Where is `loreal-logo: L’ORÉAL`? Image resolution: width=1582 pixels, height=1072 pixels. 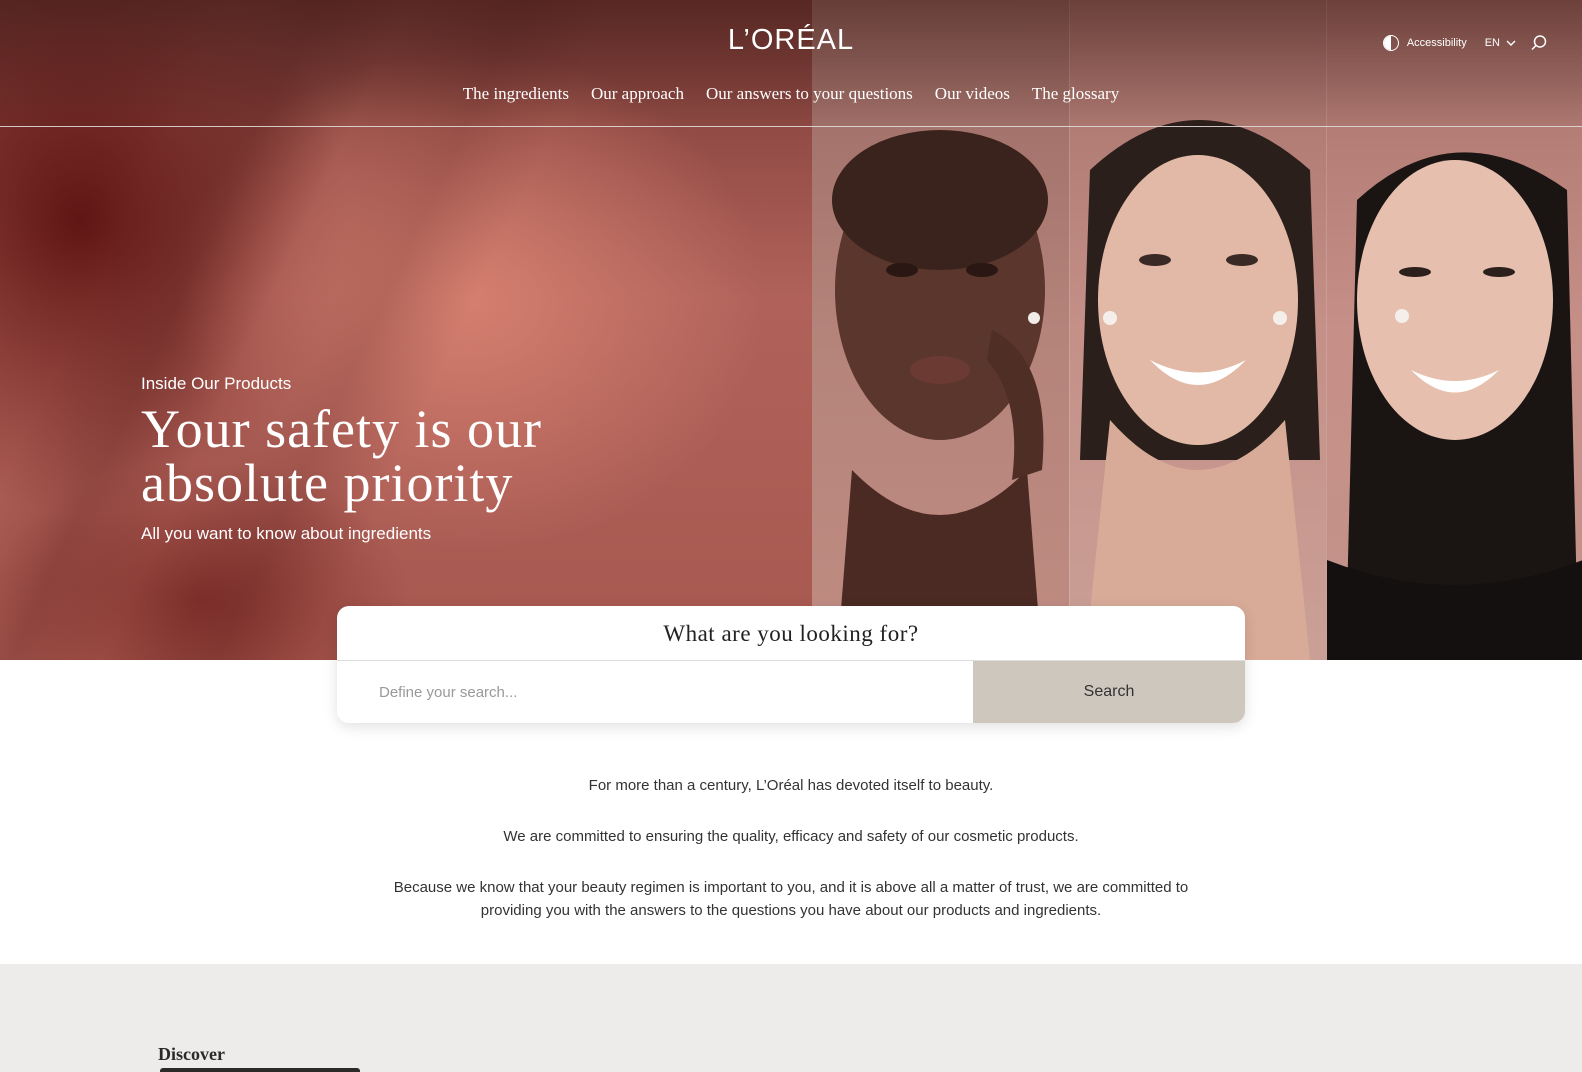 loreal-logo: L’ORÉAL is located at coordinates (791, 40).